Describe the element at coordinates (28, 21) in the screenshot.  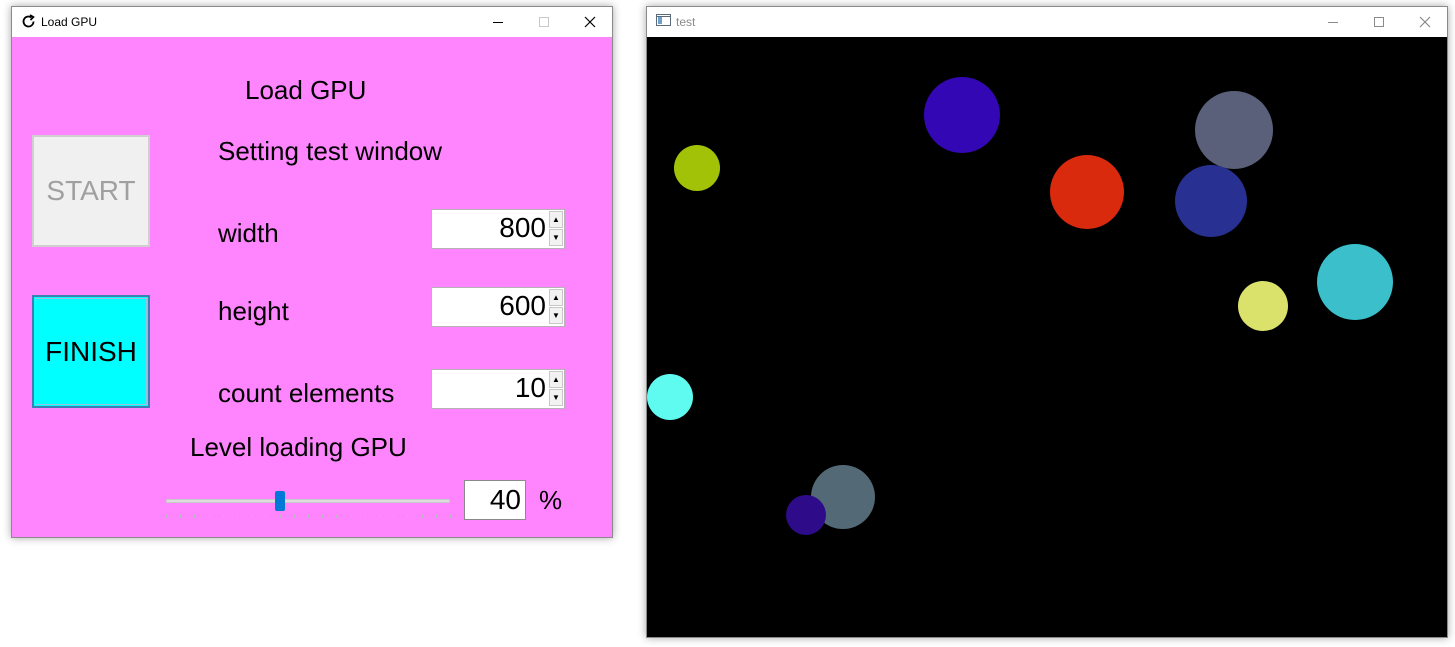
I see `app-refresh-icon` at that location.